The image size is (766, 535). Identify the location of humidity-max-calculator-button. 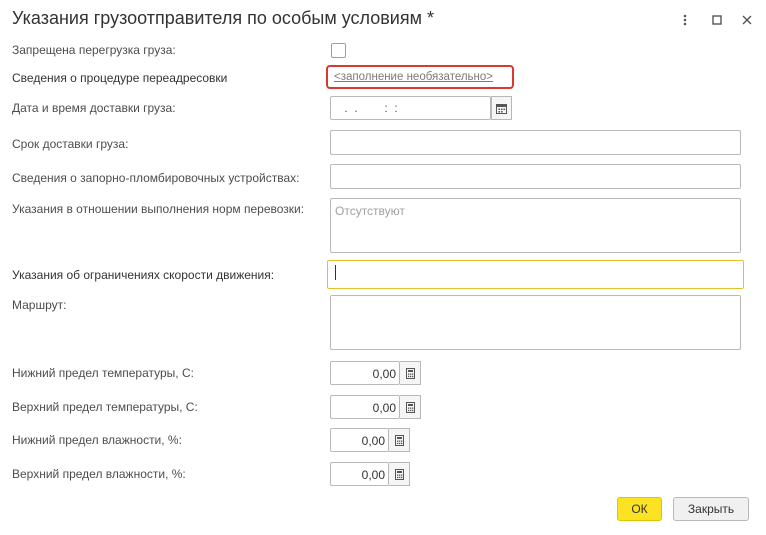
(399, 474).